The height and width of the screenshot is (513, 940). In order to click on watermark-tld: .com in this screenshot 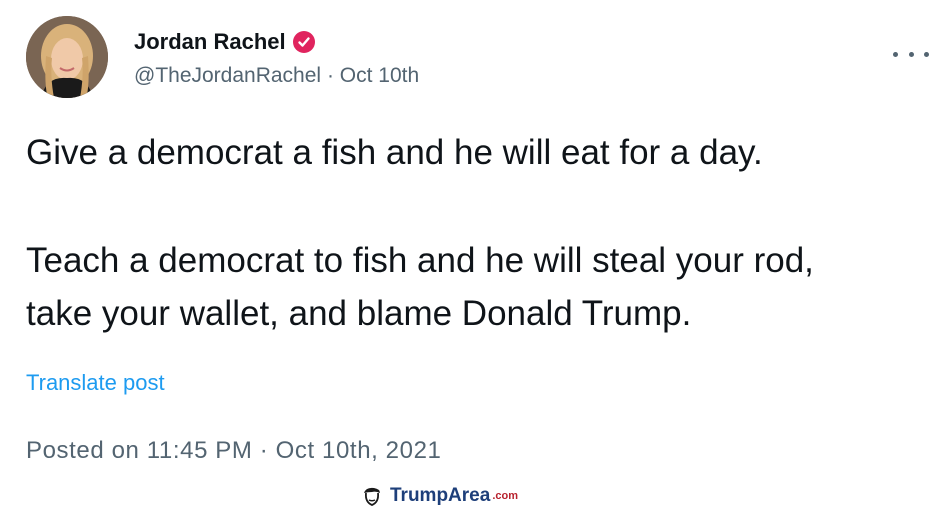, I will do `click(505, 496)`.